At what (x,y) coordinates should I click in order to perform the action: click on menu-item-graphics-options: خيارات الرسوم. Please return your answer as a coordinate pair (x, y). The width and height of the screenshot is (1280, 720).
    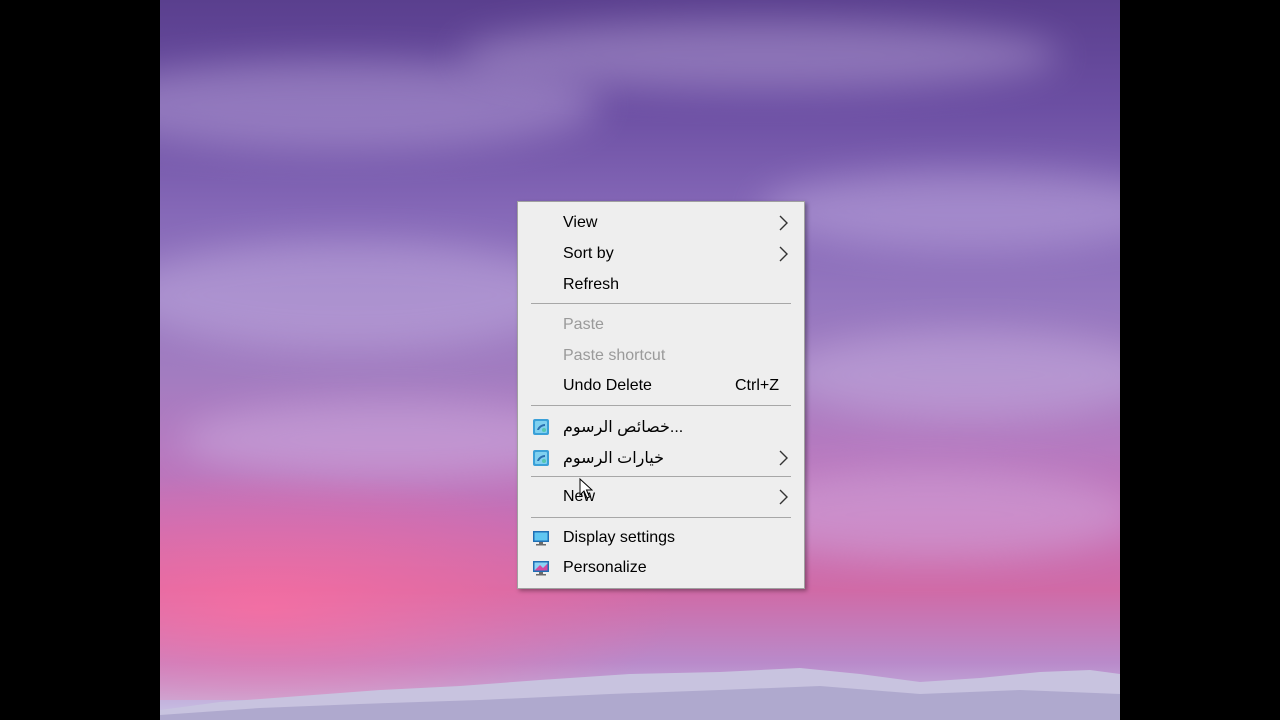
    Looking at the image, I should click on (661, 458).